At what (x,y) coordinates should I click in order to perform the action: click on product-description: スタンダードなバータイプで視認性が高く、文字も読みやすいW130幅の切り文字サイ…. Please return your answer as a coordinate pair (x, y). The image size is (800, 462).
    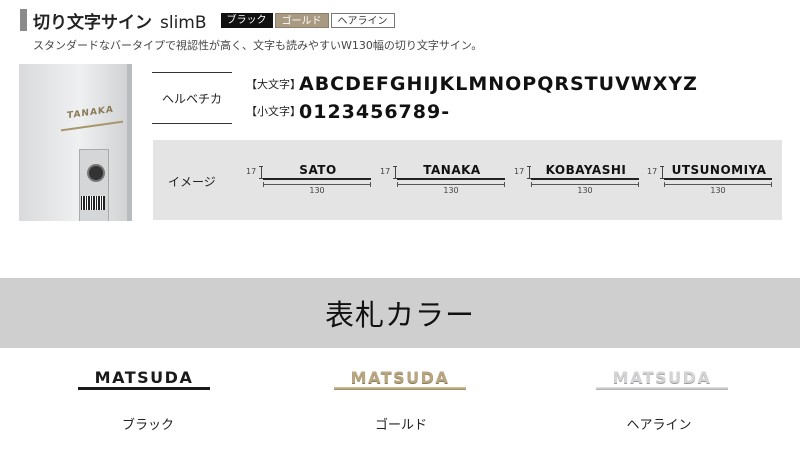
    Looking at the image, I should click on (258, 45).